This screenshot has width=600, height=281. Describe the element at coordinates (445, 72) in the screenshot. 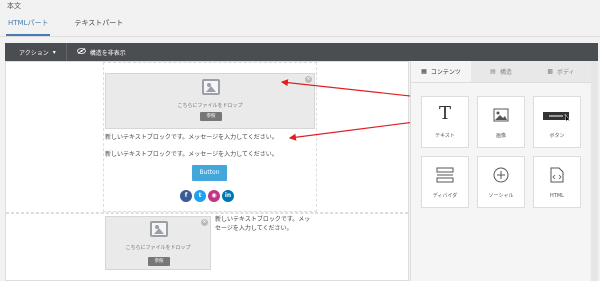

I see `tab-contents-label: コンテンツ` at that location.